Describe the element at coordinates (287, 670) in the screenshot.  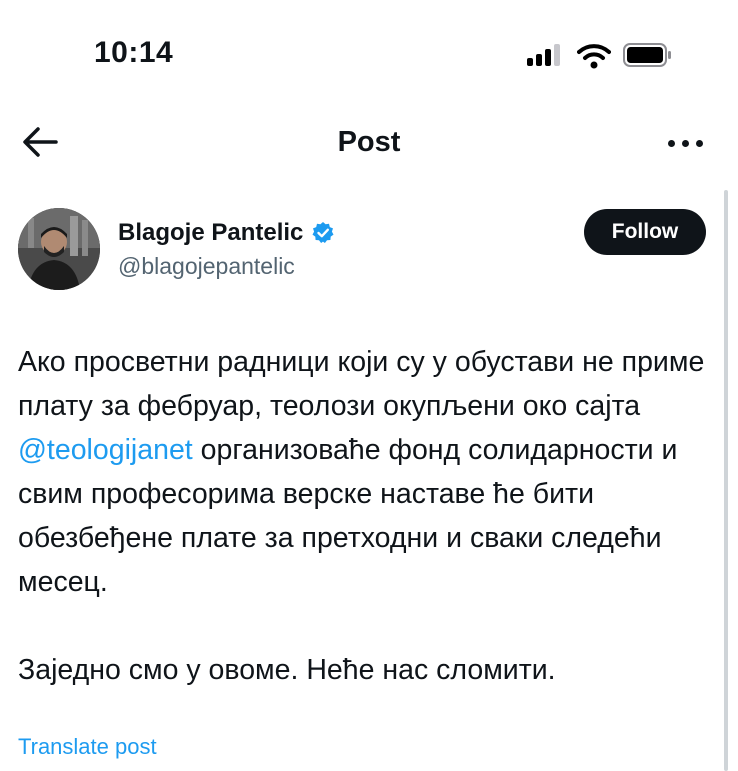
I see `post-paragraph: Заједно смо у овоме. Неће нас сломити.` at that location.